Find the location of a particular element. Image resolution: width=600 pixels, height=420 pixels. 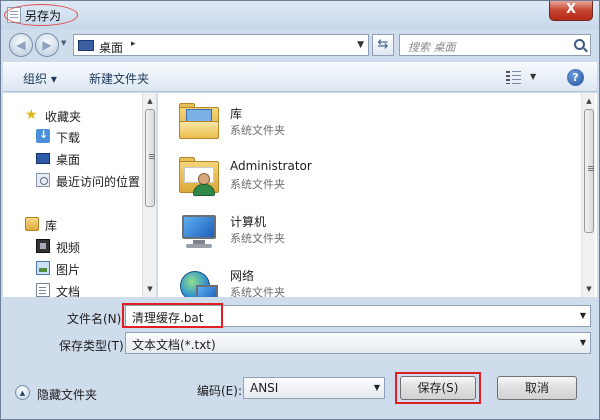

list-item: Administrator 系统文件夹 is located at coordinates (366, 180).